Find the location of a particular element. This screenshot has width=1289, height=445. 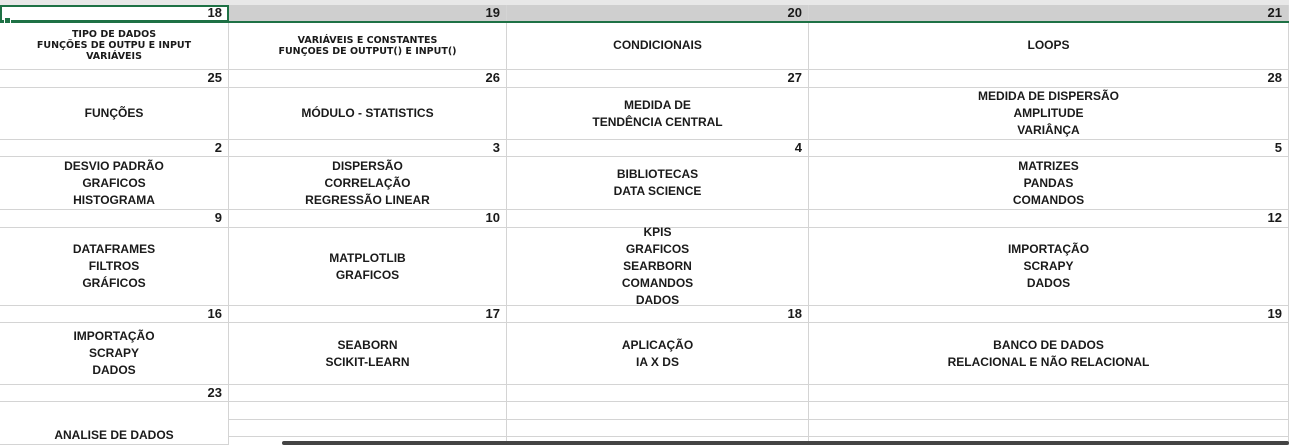

day-number-cell: 25 is located at coordinates (114, 79).